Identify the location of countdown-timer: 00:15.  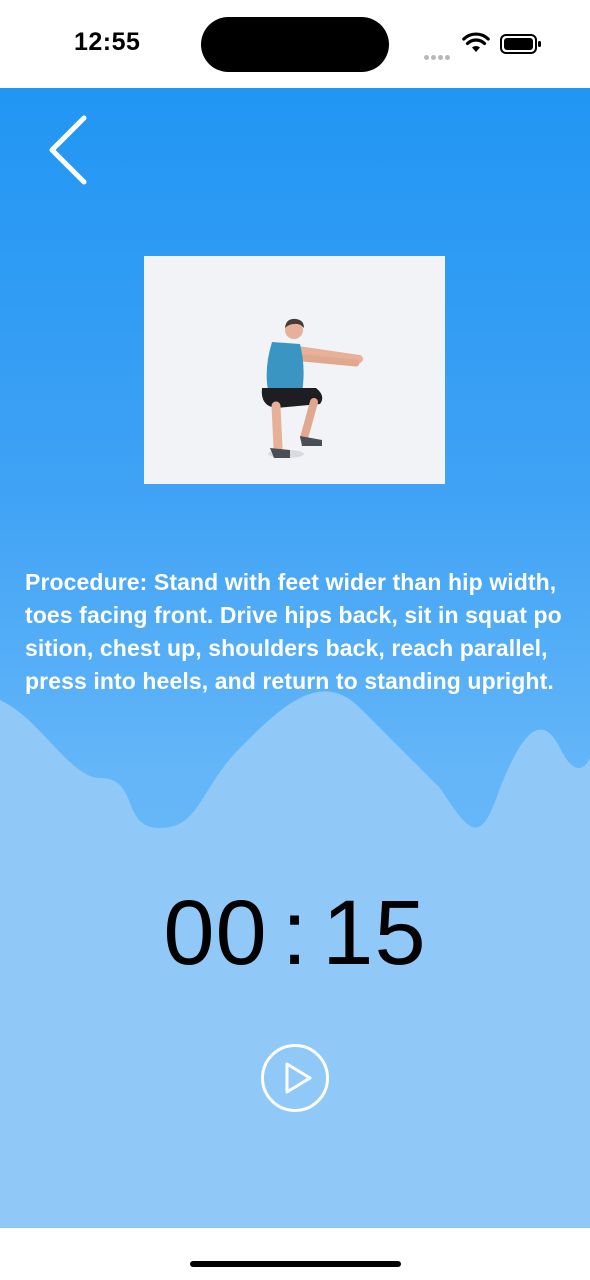
(295, 933).